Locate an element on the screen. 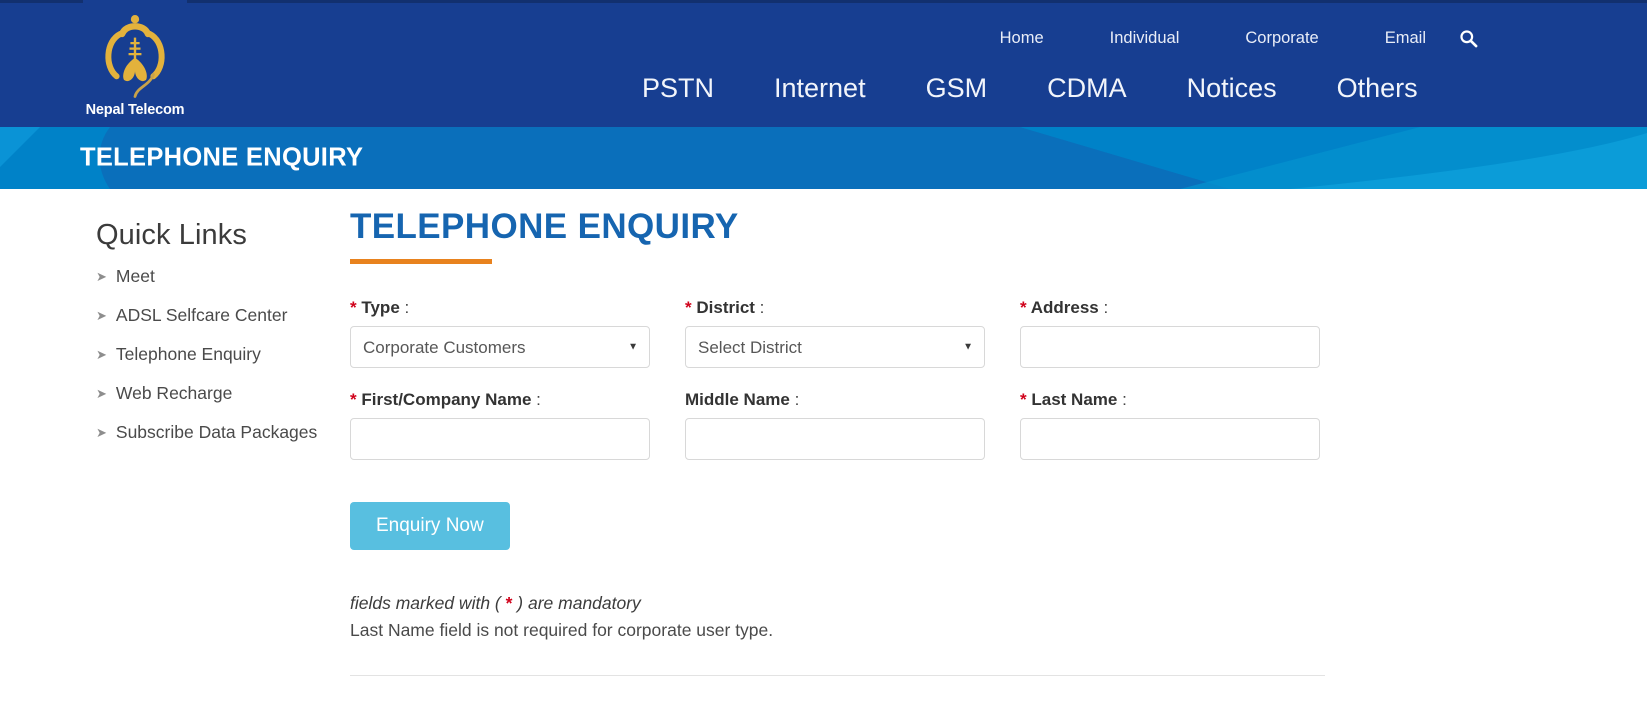 The height and width of the screenshot is (710, 1647). sidebar-item-subscribe-data-packages: Subscribe Data Packages is located at coordinates (216, 432).